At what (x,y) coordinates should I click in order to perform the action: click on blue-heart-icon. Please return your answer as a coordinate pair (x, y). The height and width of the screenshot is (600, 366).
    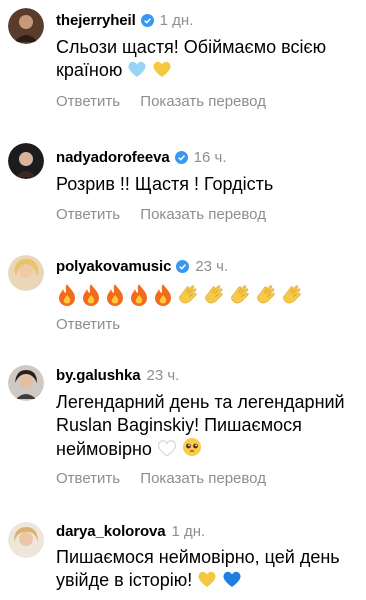
    Looking at the image, I should click on (232, 579).